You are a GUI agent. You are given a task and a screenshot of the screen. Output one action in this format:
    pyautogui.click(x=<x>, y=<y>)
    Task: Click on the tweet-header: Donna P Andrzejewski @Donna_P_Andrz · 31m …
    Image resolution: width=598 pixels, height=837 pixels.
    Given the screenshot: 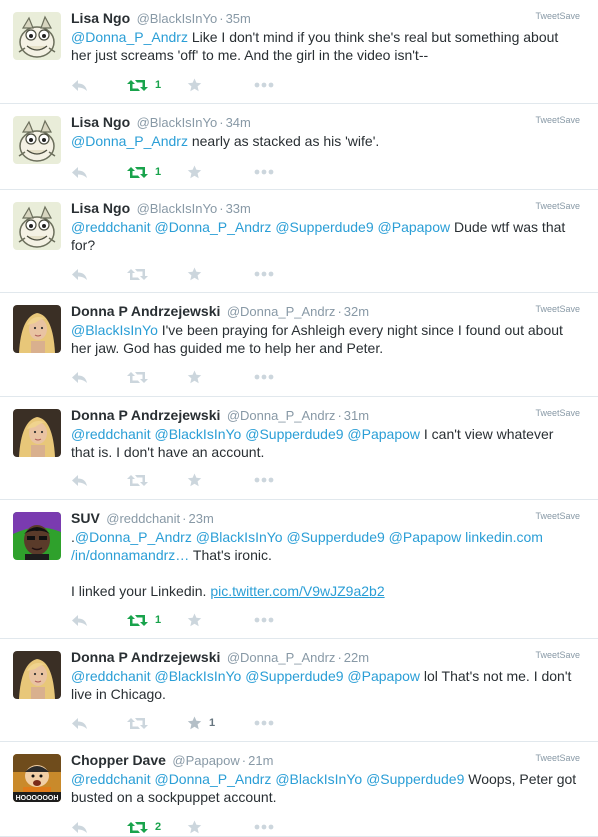 What is the action you would take?
    pyautogui.click(x=325, y=415)
    